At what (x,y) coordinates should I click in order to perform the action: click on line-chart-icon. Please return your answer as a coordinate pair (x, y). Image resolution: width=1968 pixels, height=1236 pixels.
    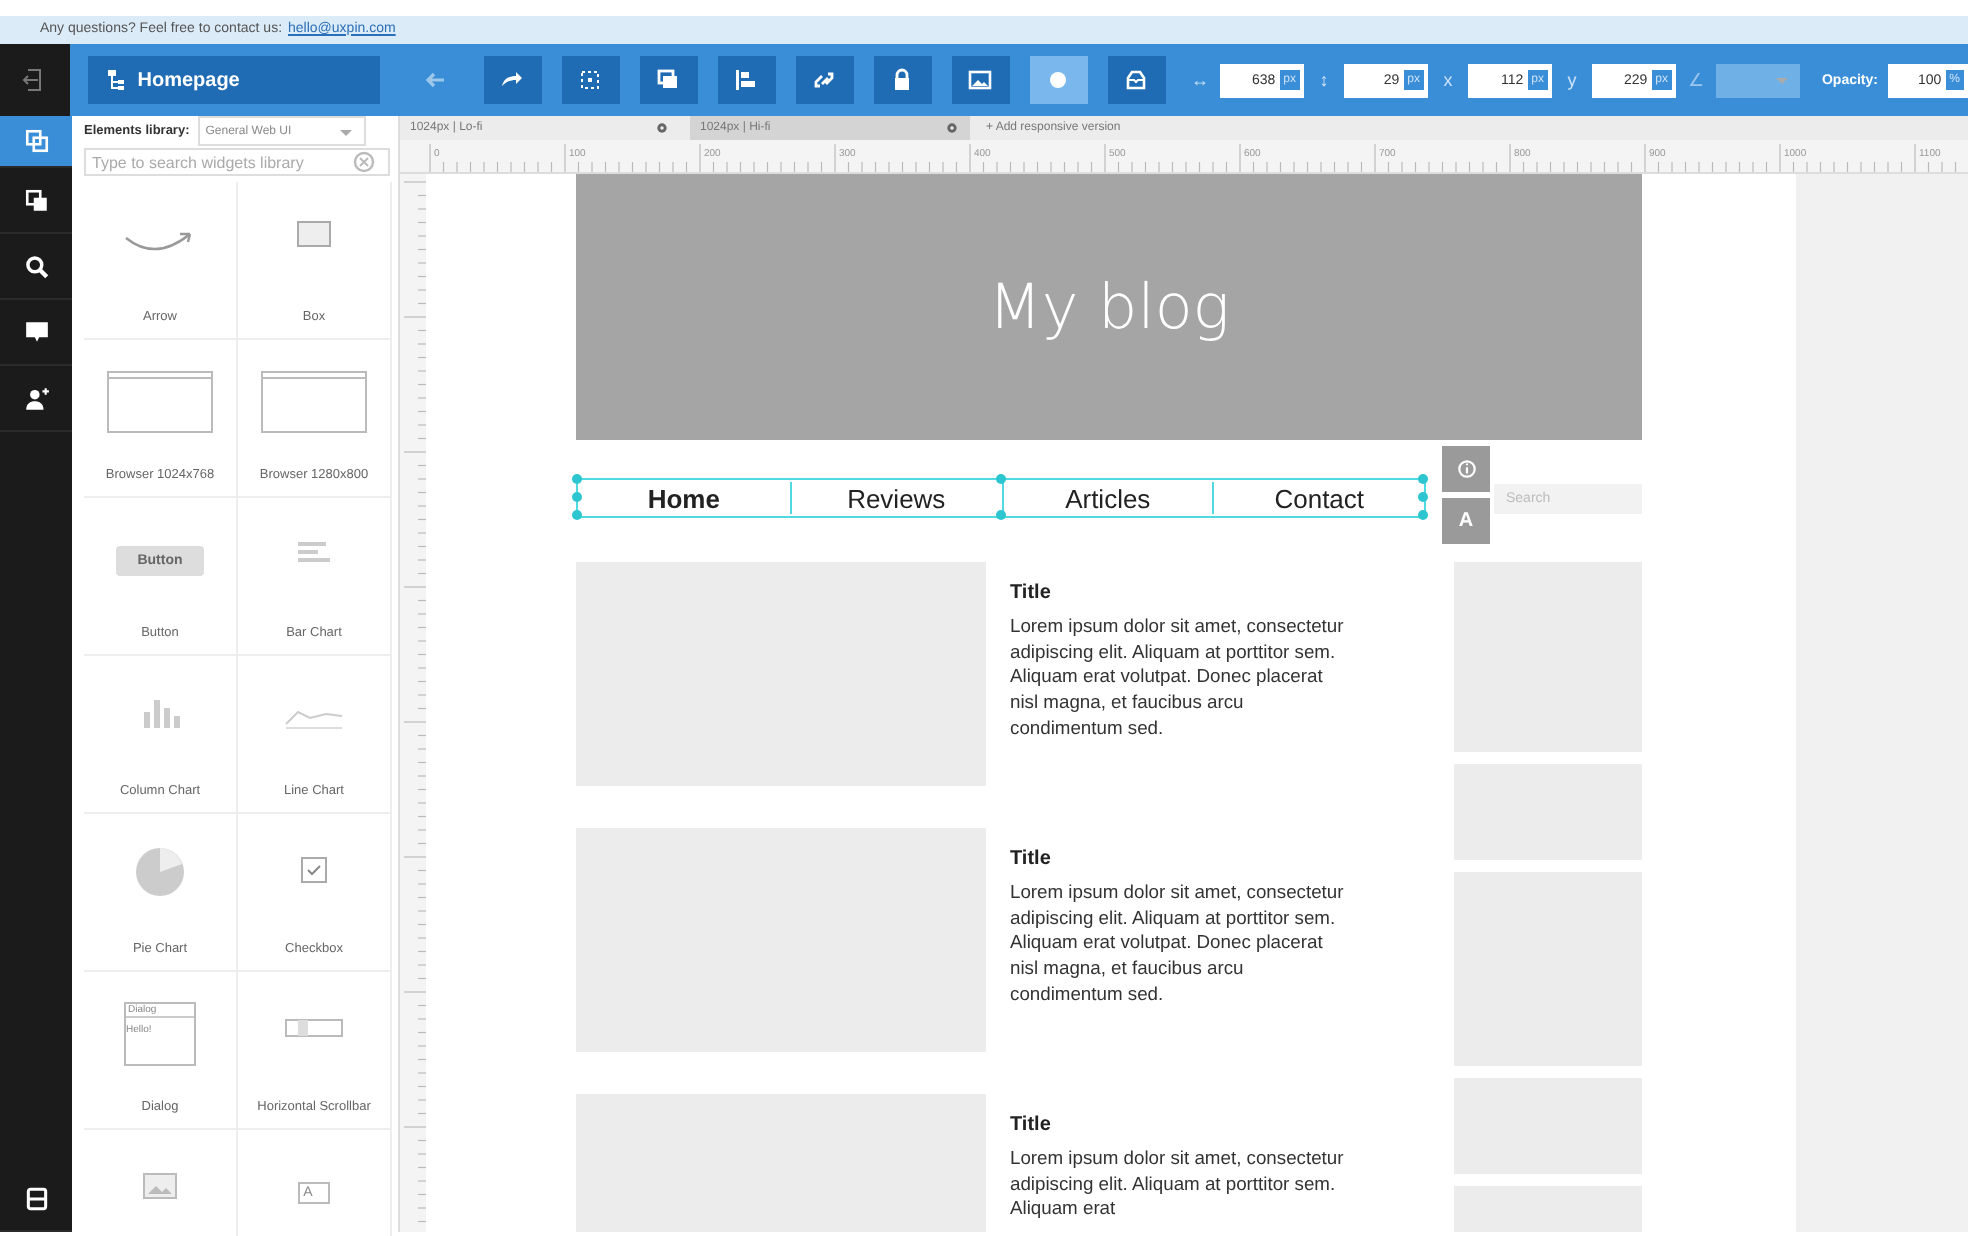
    Looking at the image, I should click on (314, 719).